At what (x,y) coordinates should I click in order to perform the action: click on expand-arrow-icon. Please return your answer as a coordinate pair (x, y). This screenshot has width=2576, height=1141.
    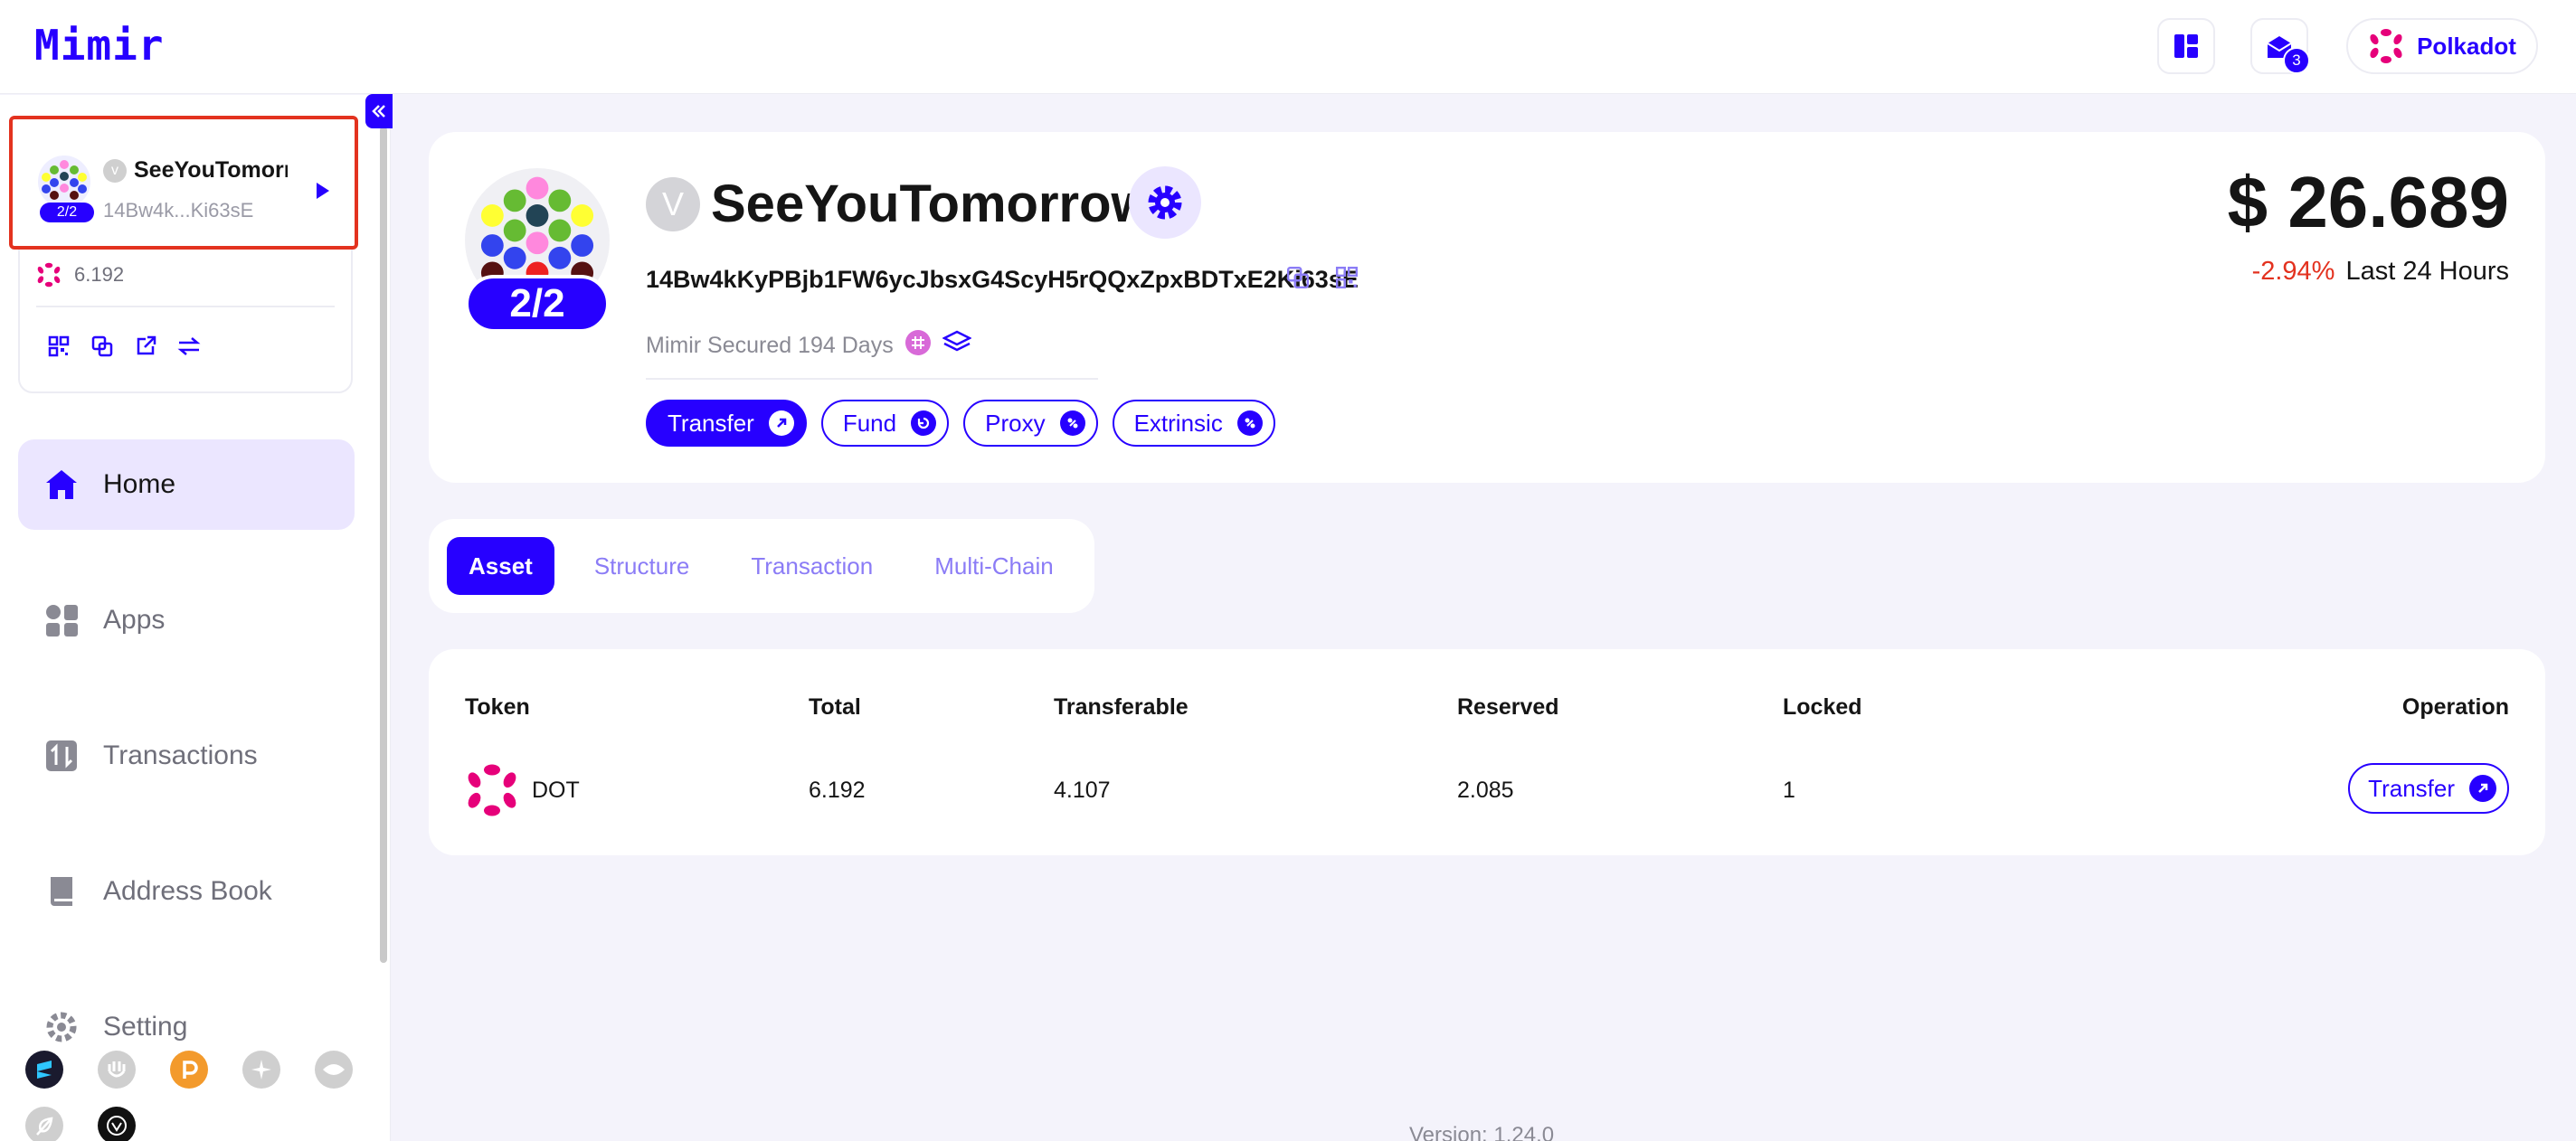
    Looking at the image, I should click on (323, 191).